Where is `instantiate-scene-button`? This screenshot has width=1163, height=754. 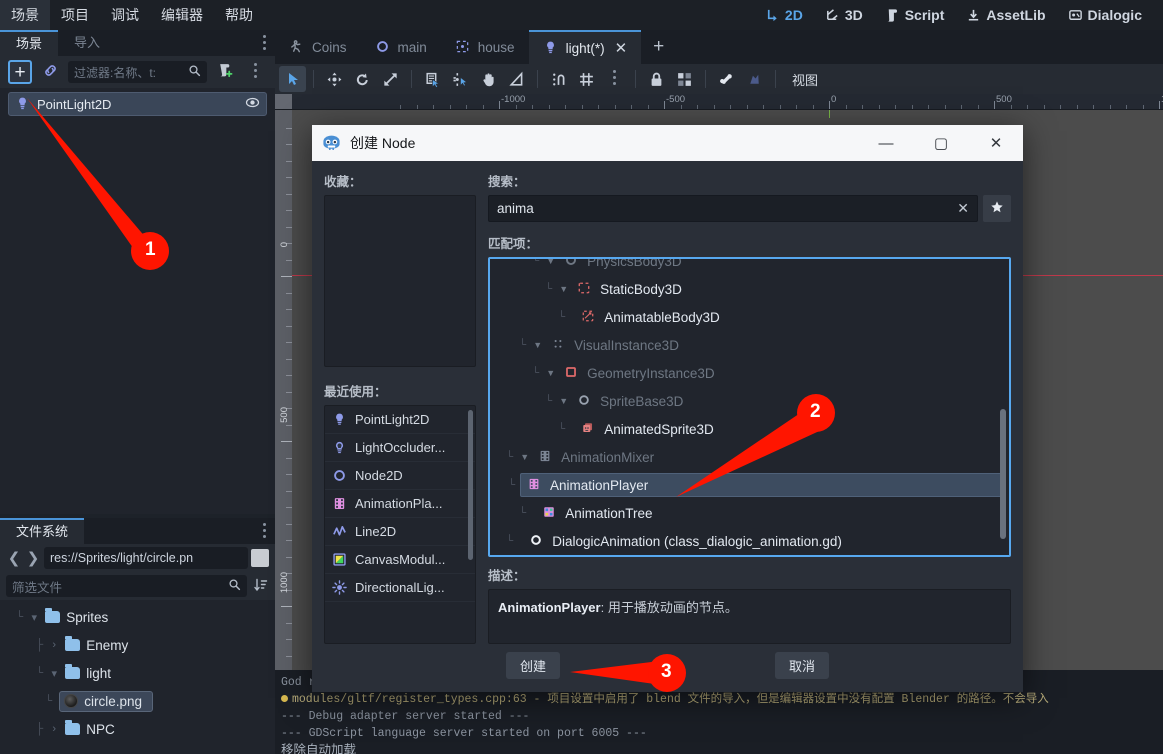 instantiate-scene-button is located at coordinates (50, 72).